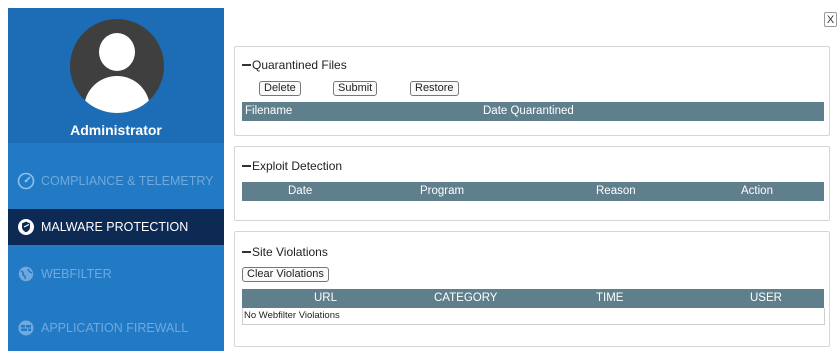 This screenshot has width=839, height=351. I want to click on quarantined-files-header: Quarantined Files, so click(294, 65).